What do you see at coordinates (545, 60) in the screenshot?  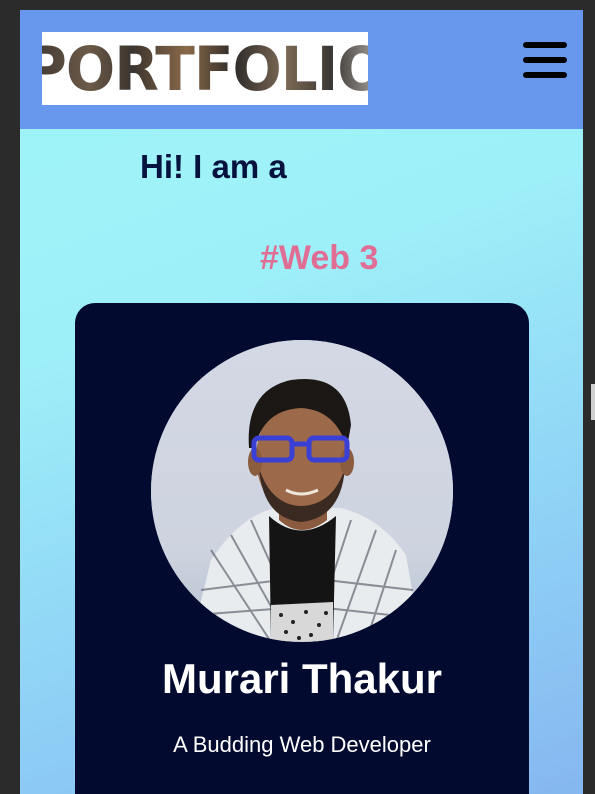 I see `hamburger-menu-icon` at bounding box center [545, 60].